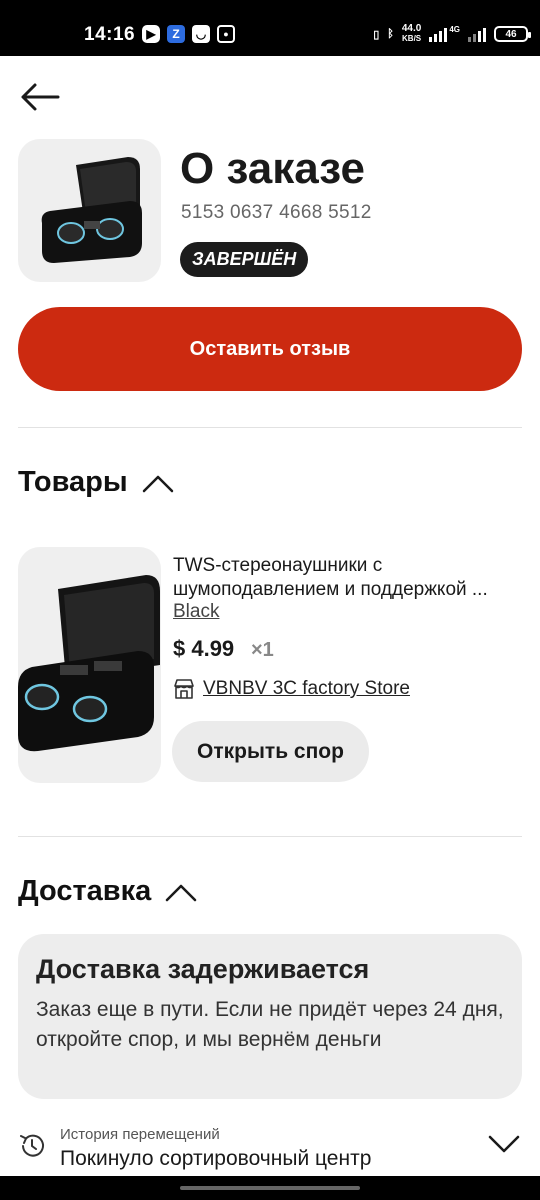 The image size is (540, 1200). I want to click on status-bar: 14:16 ▶ Z ◡ ● ▯ ᛒ 44.0 KB/S 4G 46, so click(270, 28).